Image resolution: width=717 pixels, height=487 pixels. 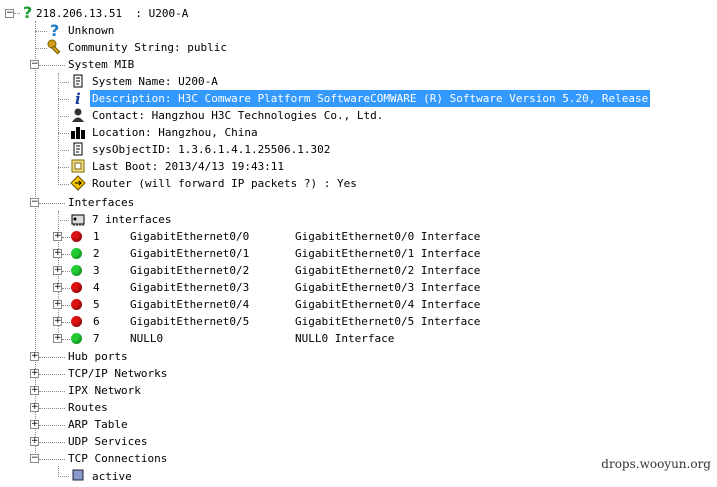 I want to click on section-label: TCP/IP Networks, so click(x=117, y=373).